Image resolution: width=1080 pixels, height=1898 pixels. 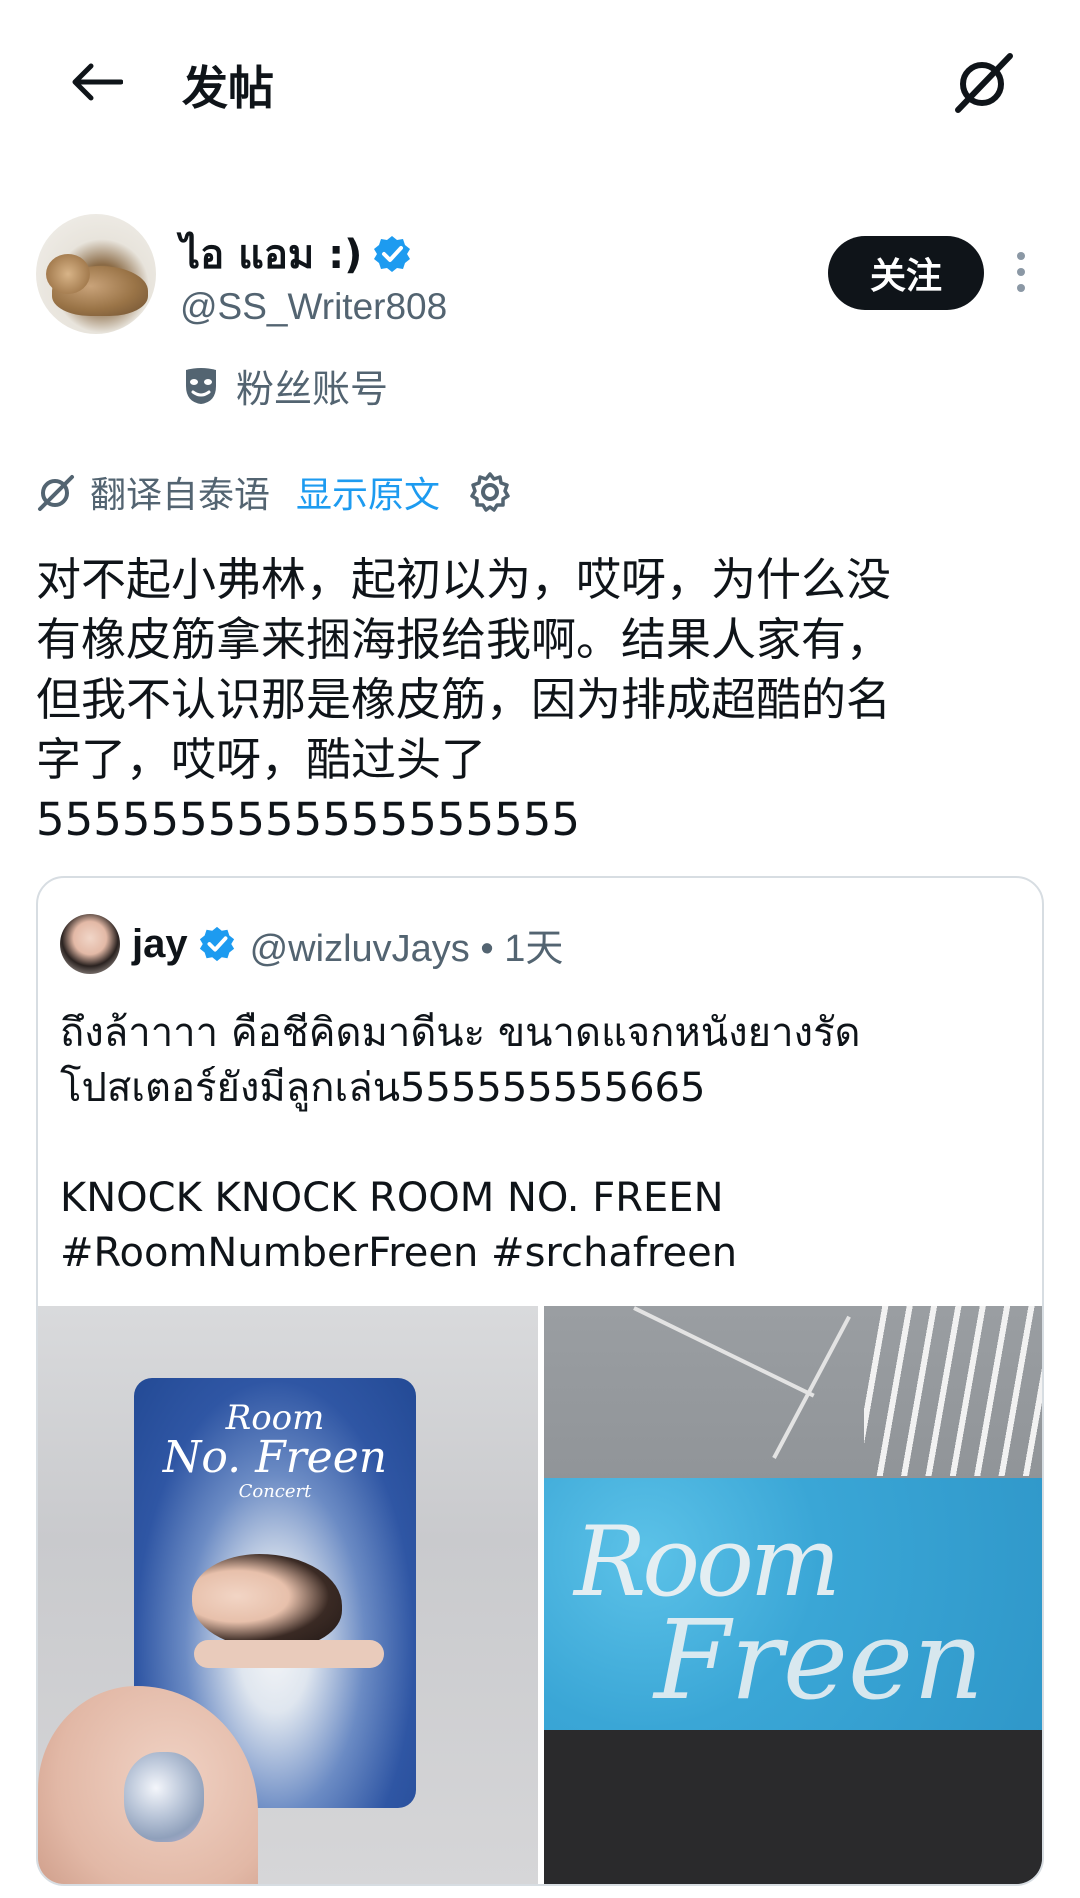 I want to click on grok-icon, so click(x=984, y=83).